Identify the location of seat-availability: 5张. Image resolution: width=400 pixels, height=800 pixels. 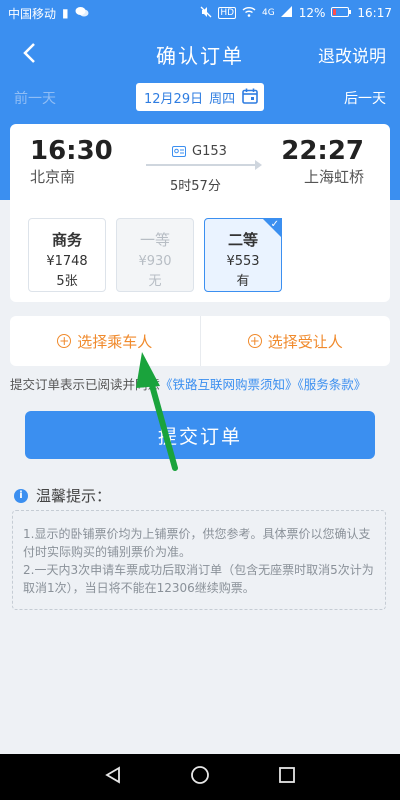
(67, 281).